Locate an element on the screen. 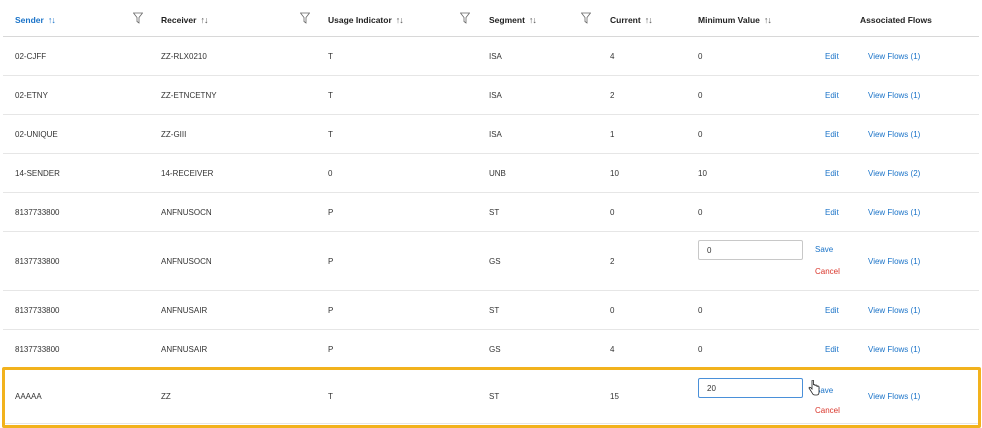 The width and height of the screenshot is (982, 428). column-header-label: Usage Indicator is located at coordinates (360, 20).